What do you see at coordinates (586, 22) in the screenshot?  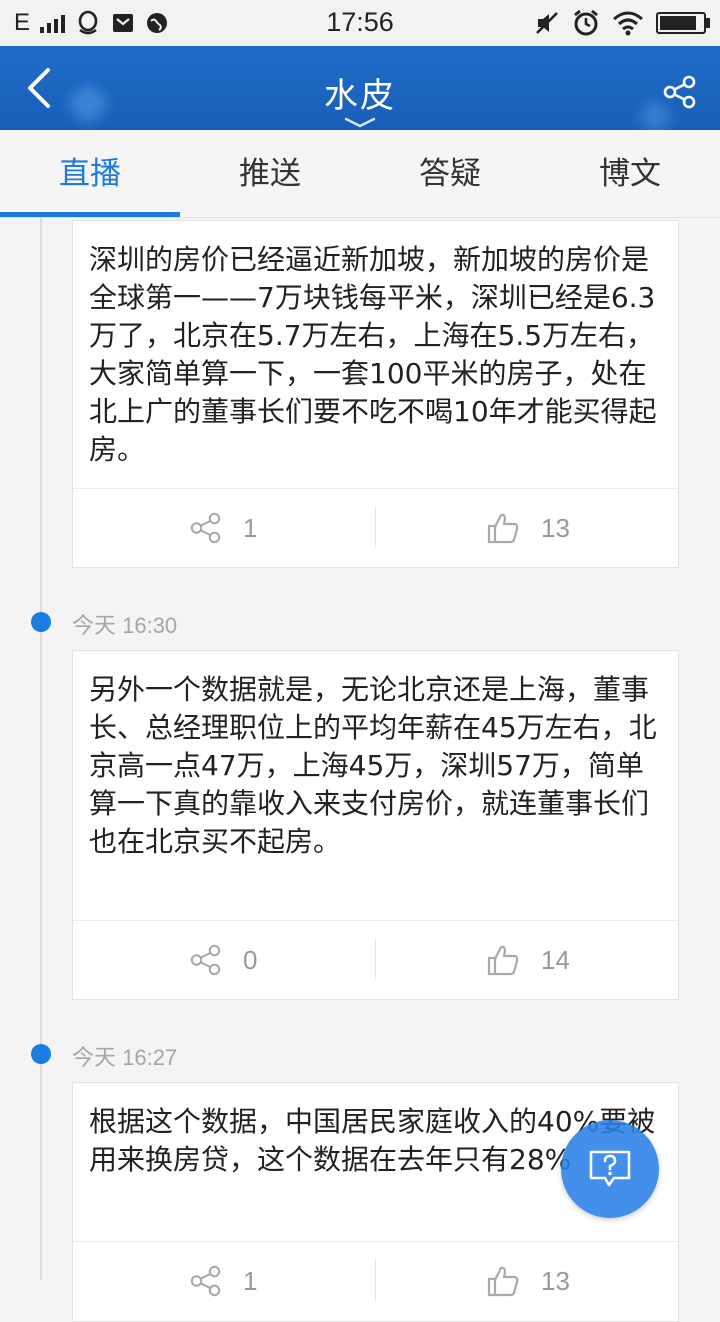 I see `alarm-icon` at bounding box center [586, 22].